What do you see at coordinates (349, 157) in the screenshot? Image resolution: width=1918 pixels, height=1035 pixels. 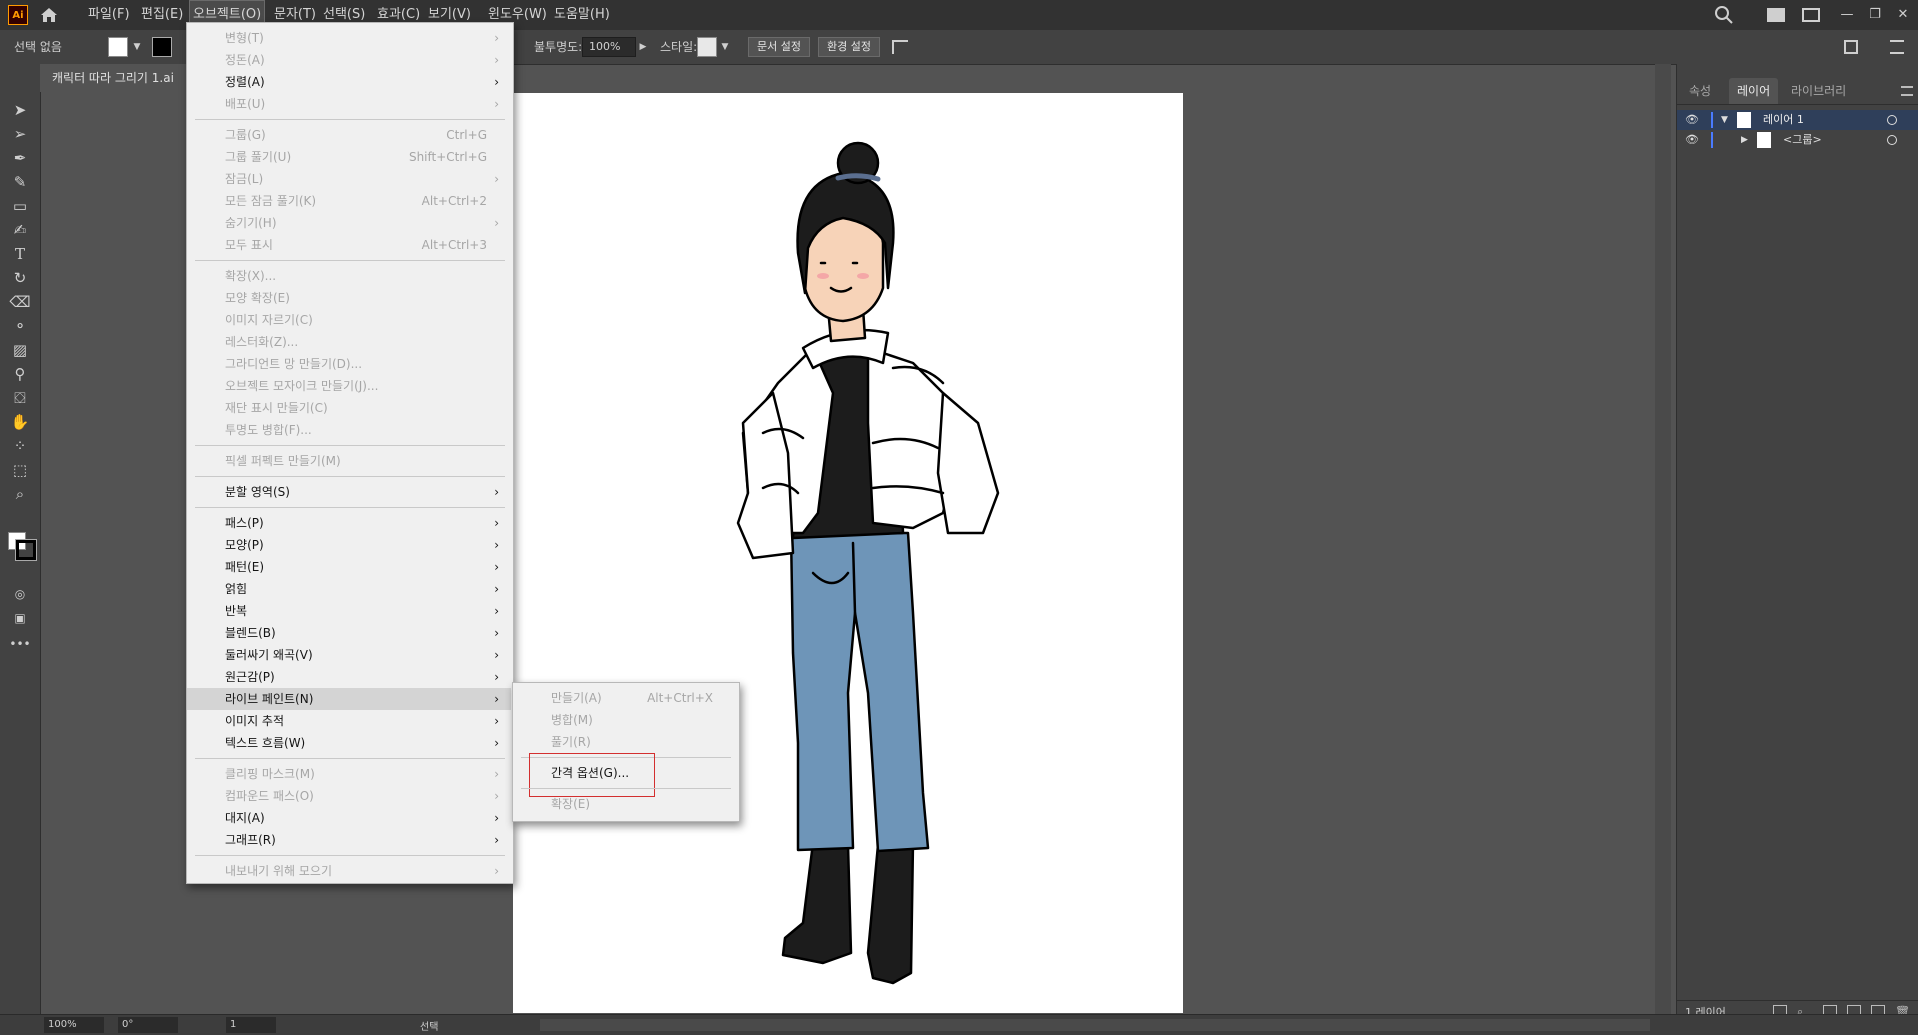 I see `object-menu-item: 그룹 풀기(U) Shift+Ctrl+G` at bounding box center [349, 157].